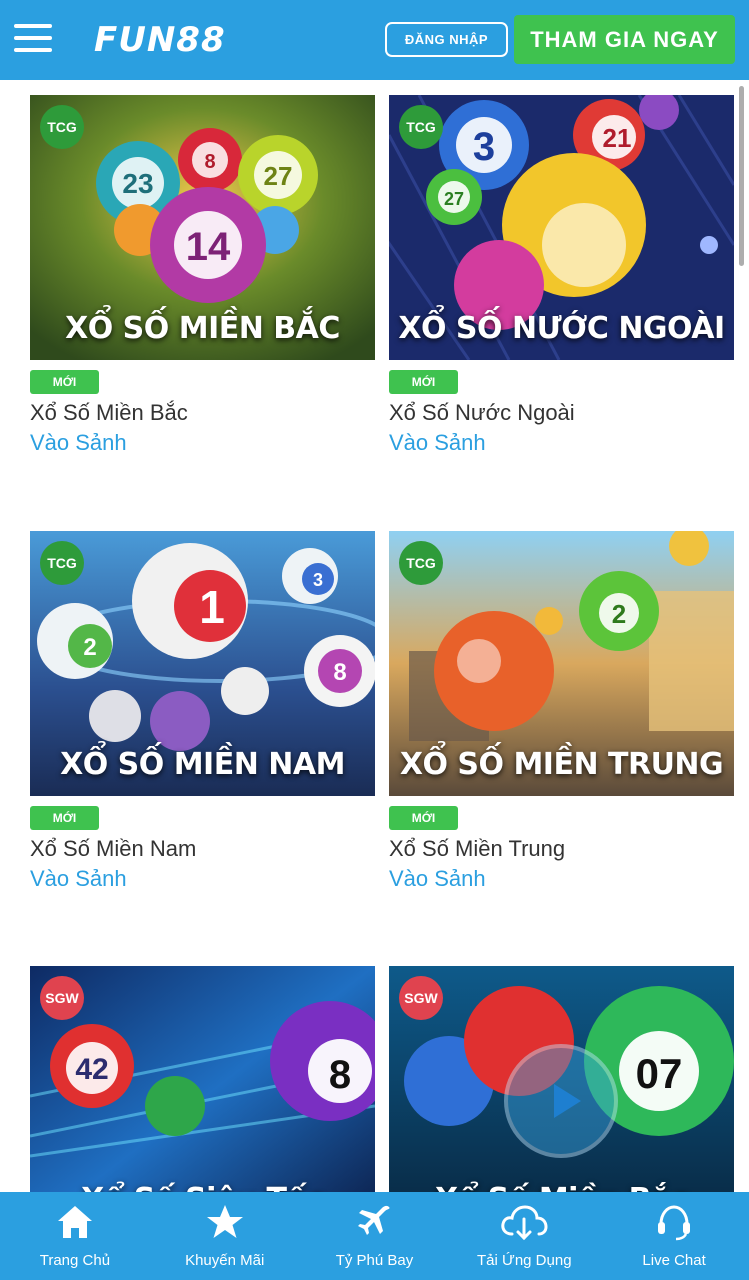 The height and width of the screenshot is (1280, 749). I want to click on game-thumbnail: 2 1 3 8 TCG XỔ SỐ MIỀN NAM, so click(202, 663).